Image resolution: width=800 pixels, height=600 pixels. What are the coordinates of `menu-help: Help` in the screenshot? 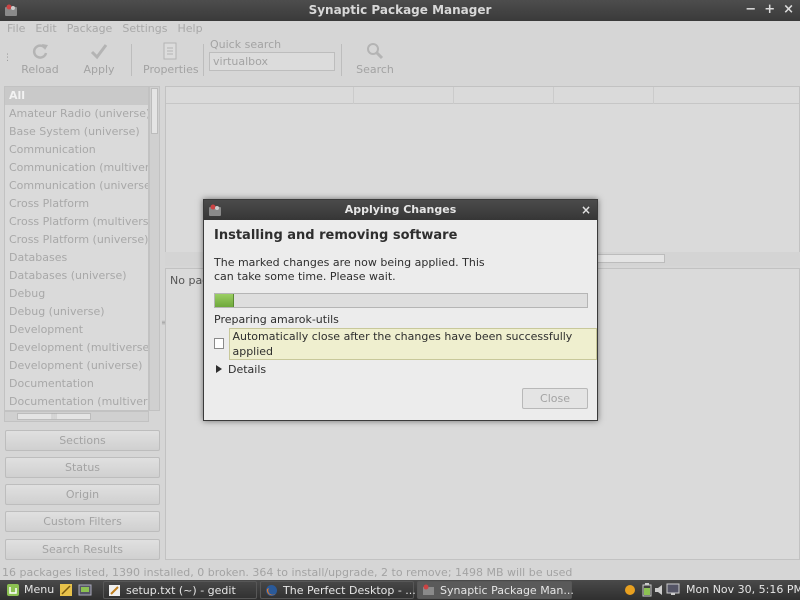 It's located at (189, 29).